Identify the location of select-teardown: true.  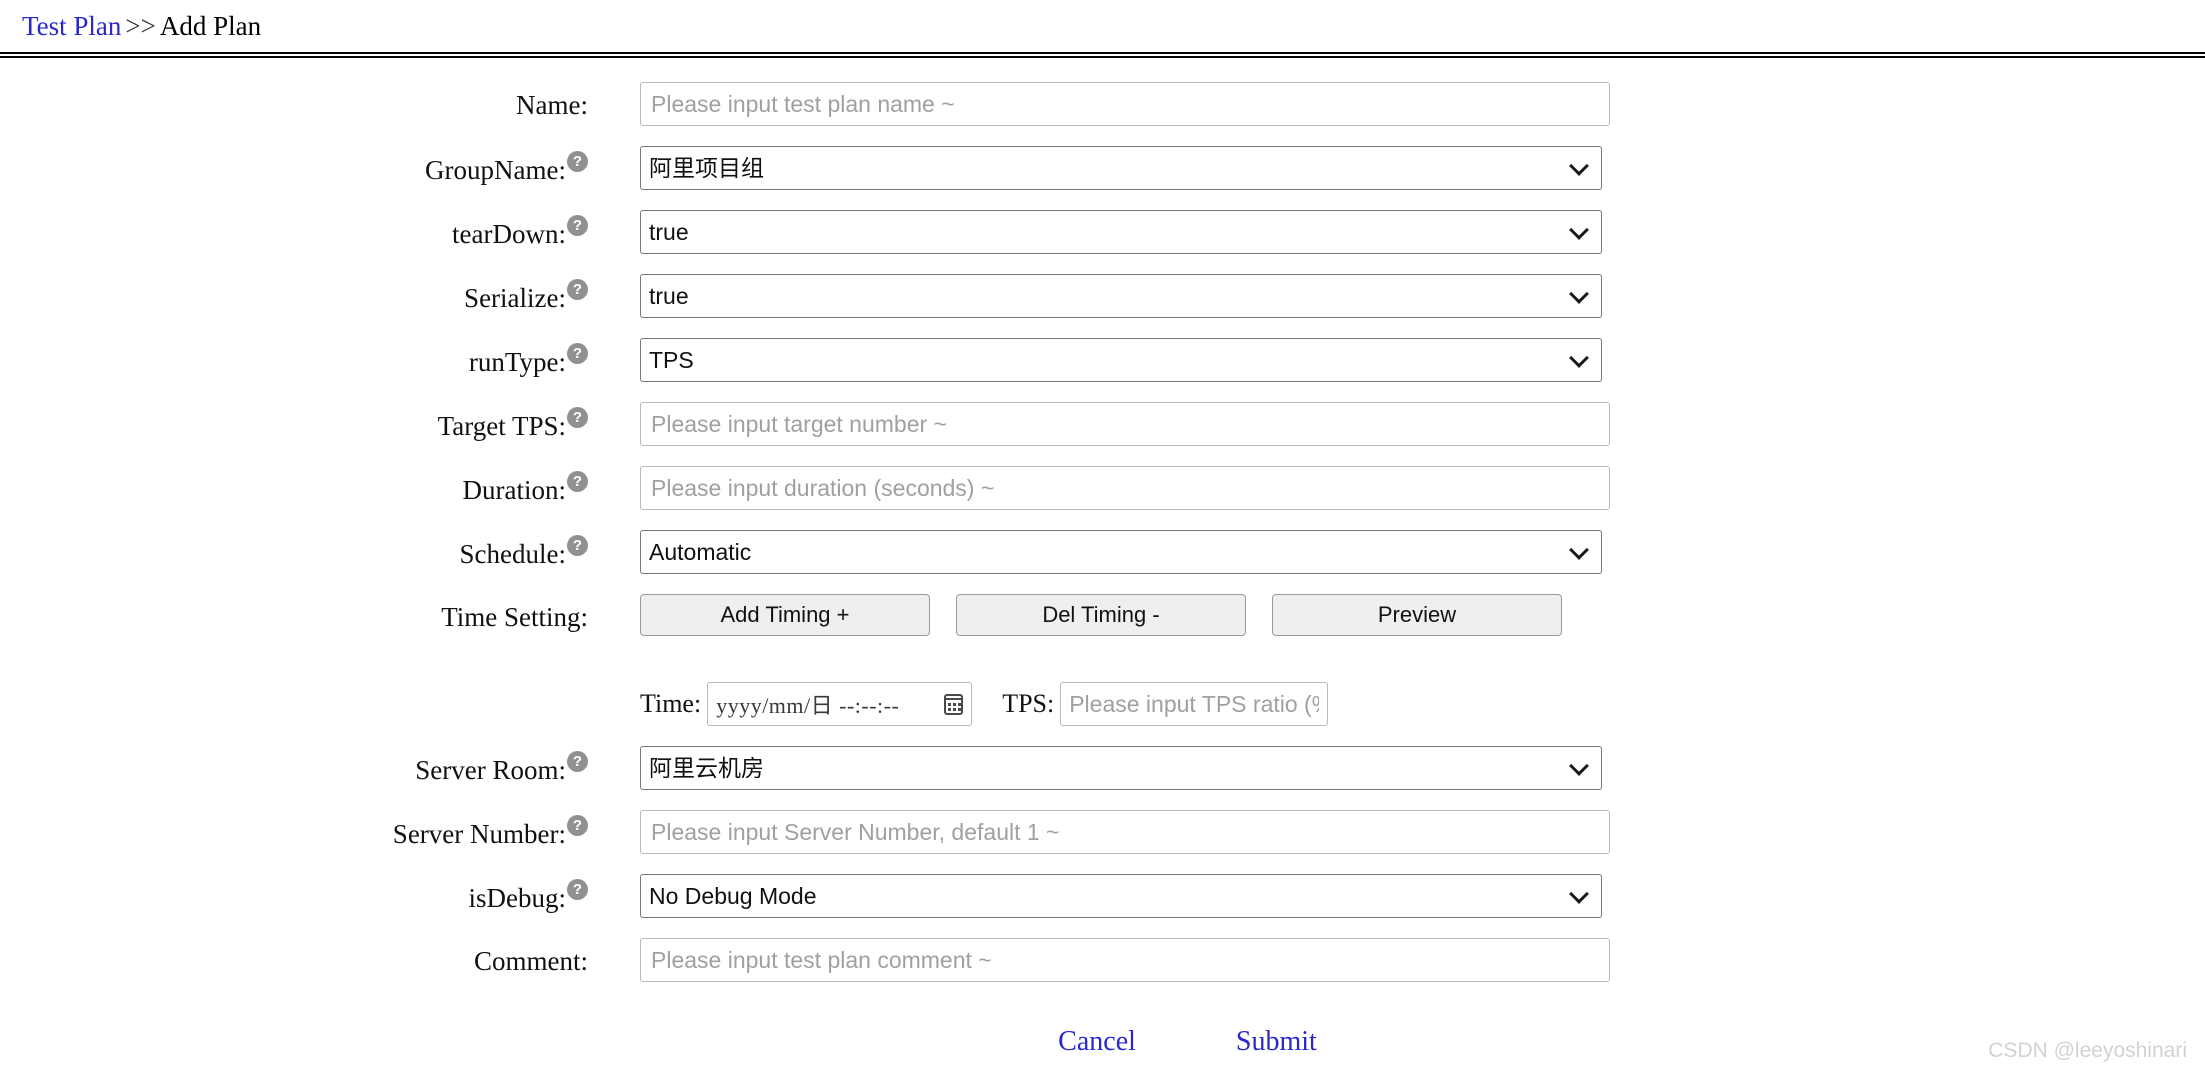
(1121, 232).